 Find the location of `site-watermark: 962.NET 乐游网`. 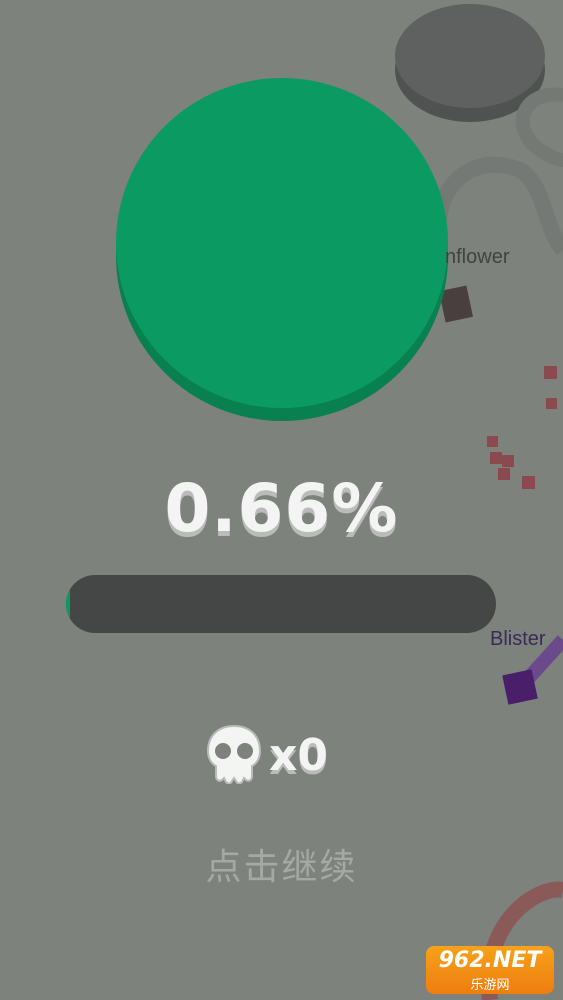

site-watermark: 962.NET 乐游网 is located at coordinates (490, 970).